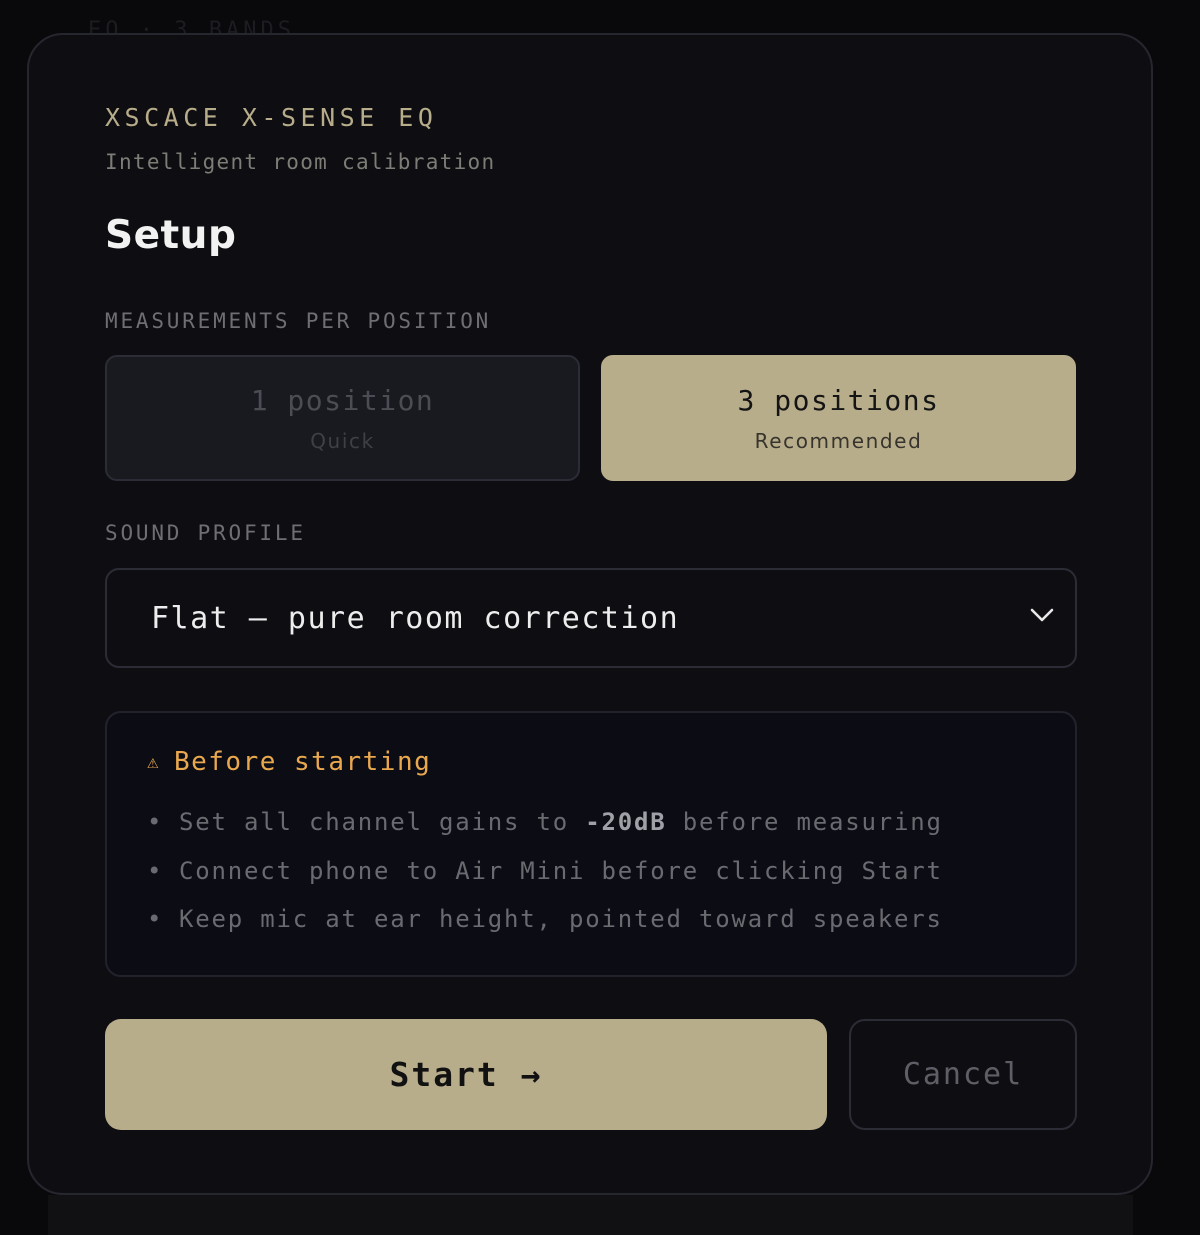  Describe the element at coordinates (300, 162) in the screenshot. I see `brand-subtitle: Intelligent room calibration` at that location.